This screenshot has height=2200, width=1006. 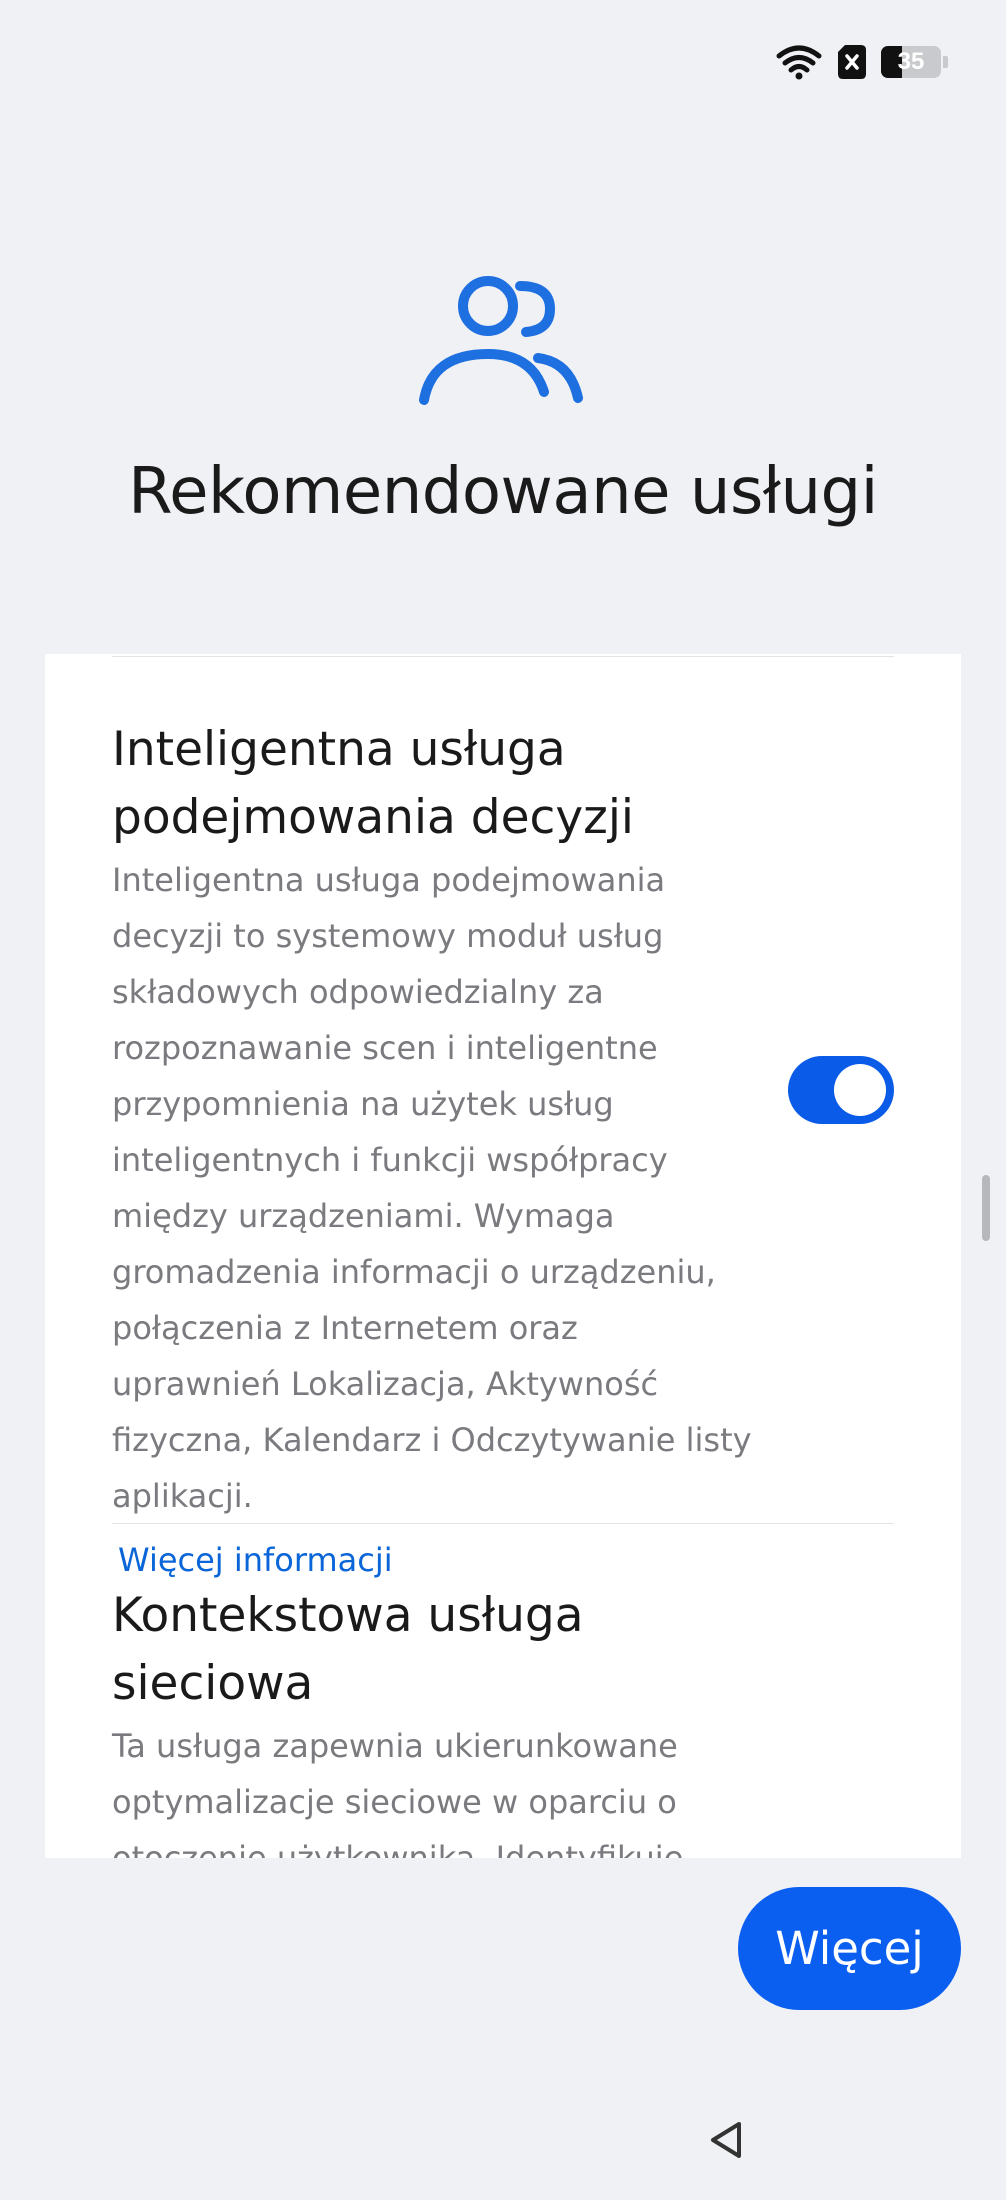 What do you see at coordinates (503, 342) in the screenshot?
I see `people-icon` at bounding box center [503, 342].